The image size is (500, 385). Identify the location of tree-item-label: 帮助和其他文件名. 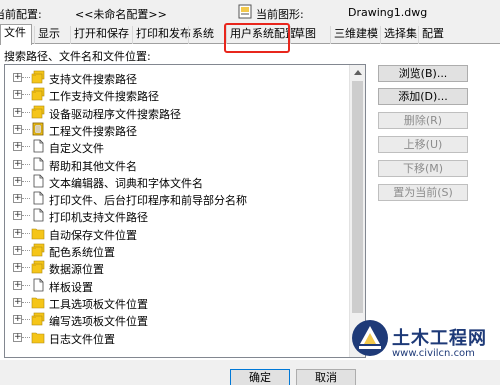
(93, 166).